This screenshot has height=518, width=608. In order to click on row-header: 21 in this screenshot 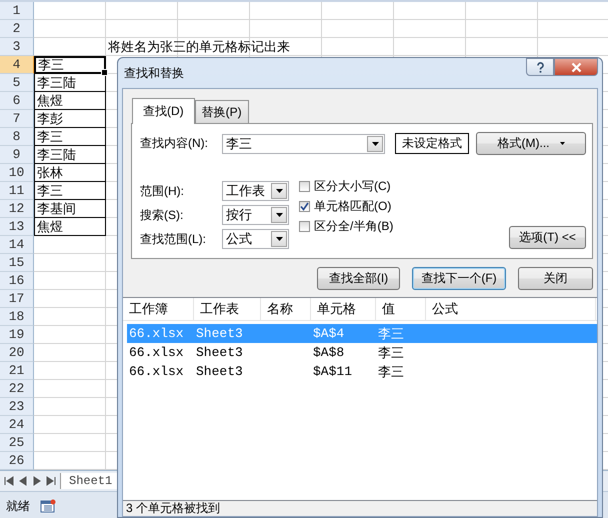, I will do `click(17, 371)`.